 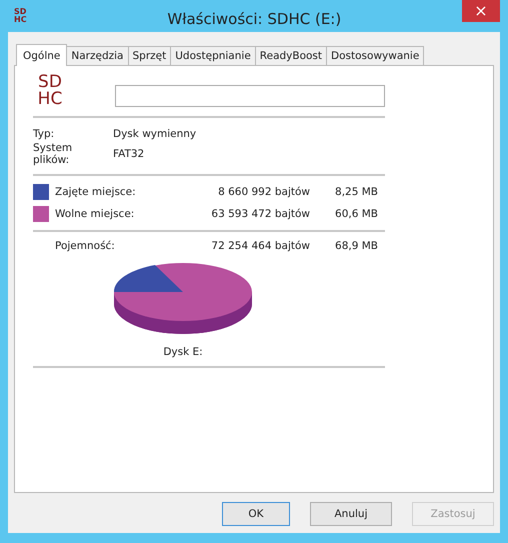 What do you see at coordinates (250, 96) in the screenshot?
I see `name-field` at bounding box center [250, 96].